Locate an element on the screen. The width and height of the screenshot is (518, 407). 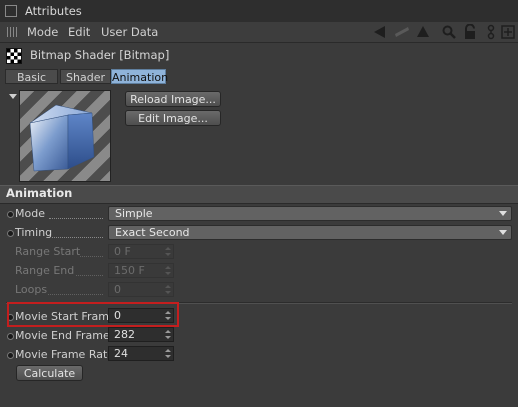
bitmap-shader-icon is located at coordinates (14, 56).